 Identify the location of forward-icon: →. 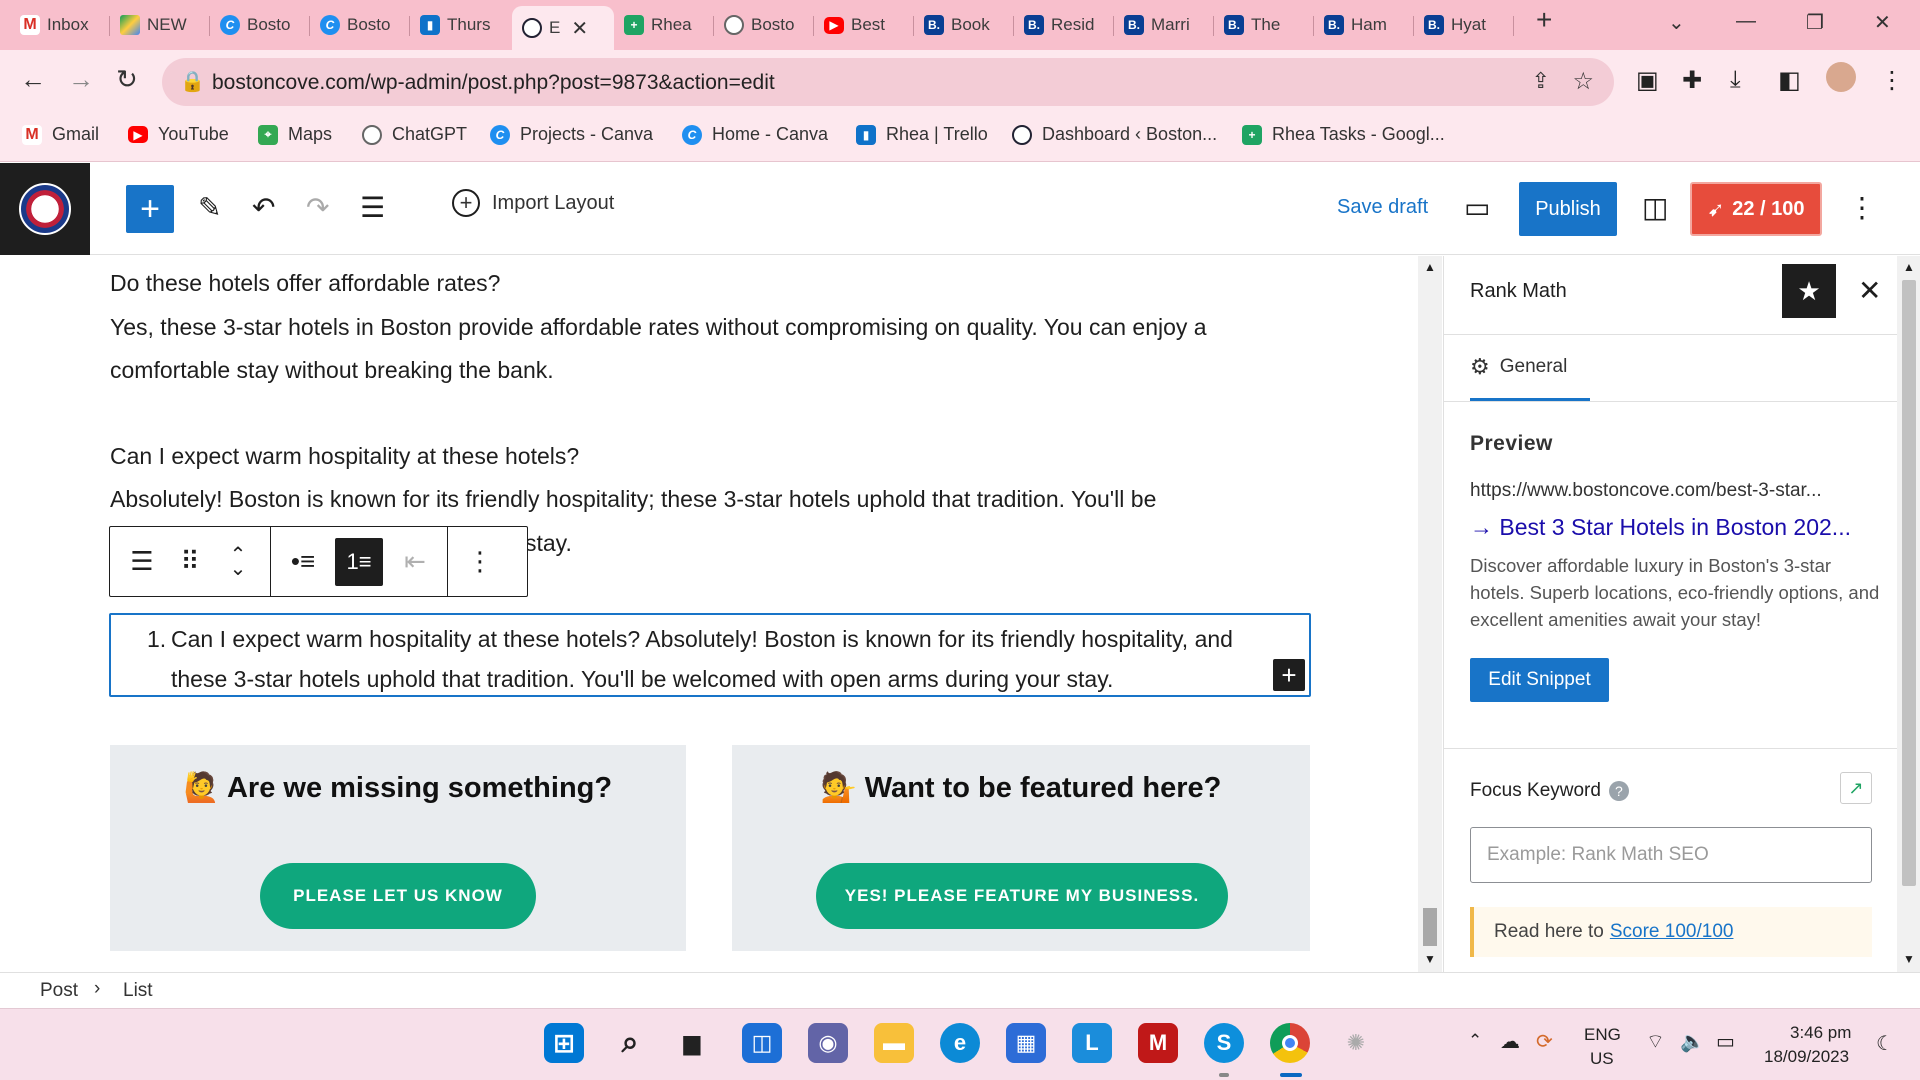
(81, 79).